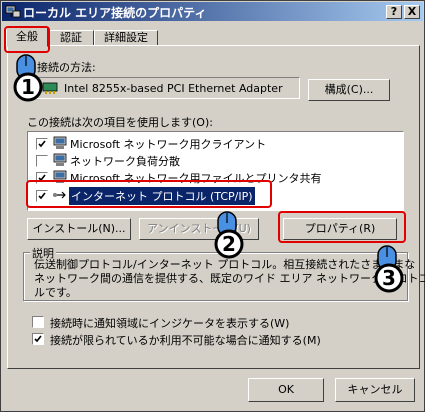  I want to click on step-number: 1, so click(28, 87).